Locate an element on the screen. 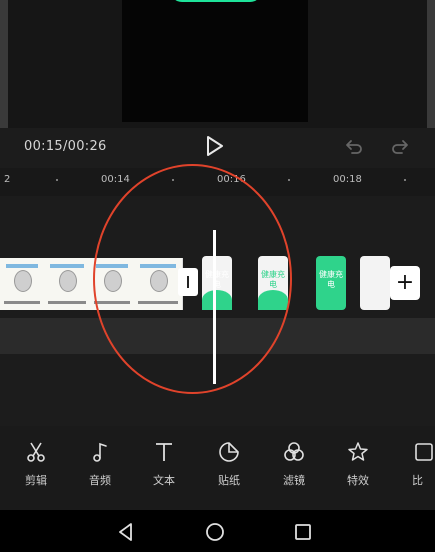 This screenshot has height=552, width=435. green-clip: 健康充电 is located at coordinates (331, 283).